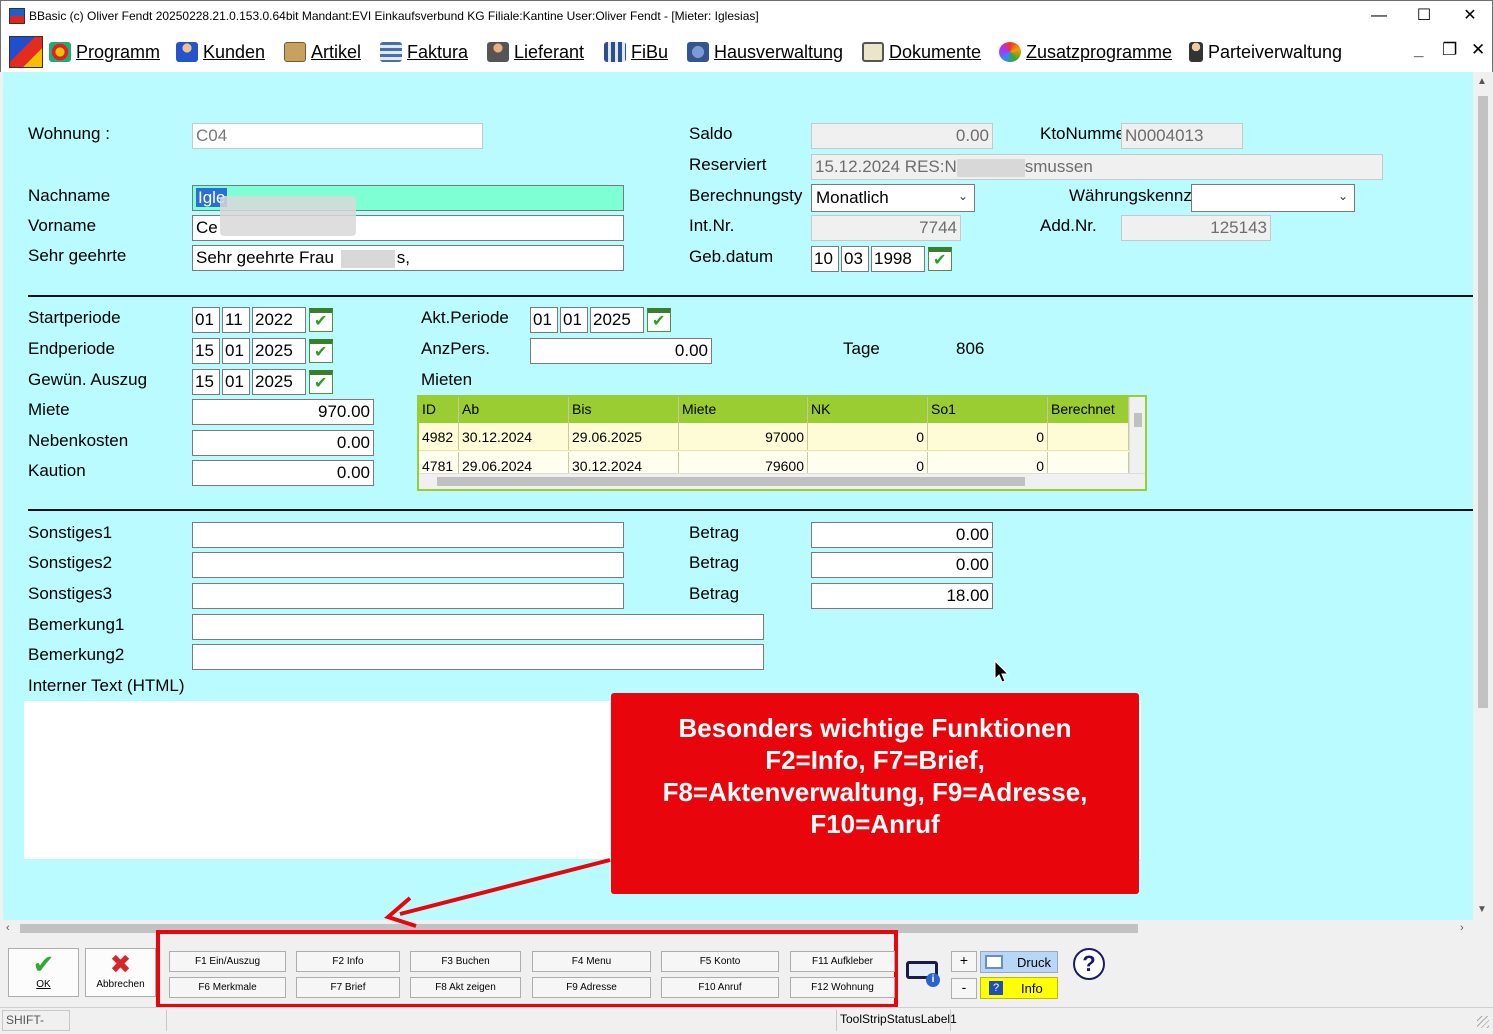 The width and height of the screenshot is (1493, 1034). What do you see at coordinates (279, 320) in the screenshot?
I see `start-year: 2022` at bounding box center [279, 320].